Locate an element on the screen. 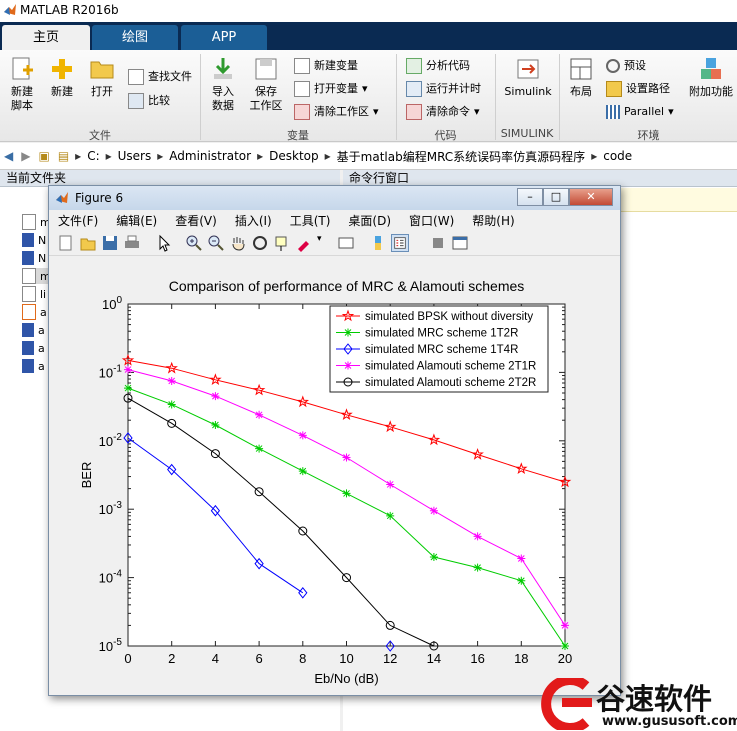 The width and height of the screenshot is (737, 731). breadcrumb-users: Users is located at coordinates (135, 156).